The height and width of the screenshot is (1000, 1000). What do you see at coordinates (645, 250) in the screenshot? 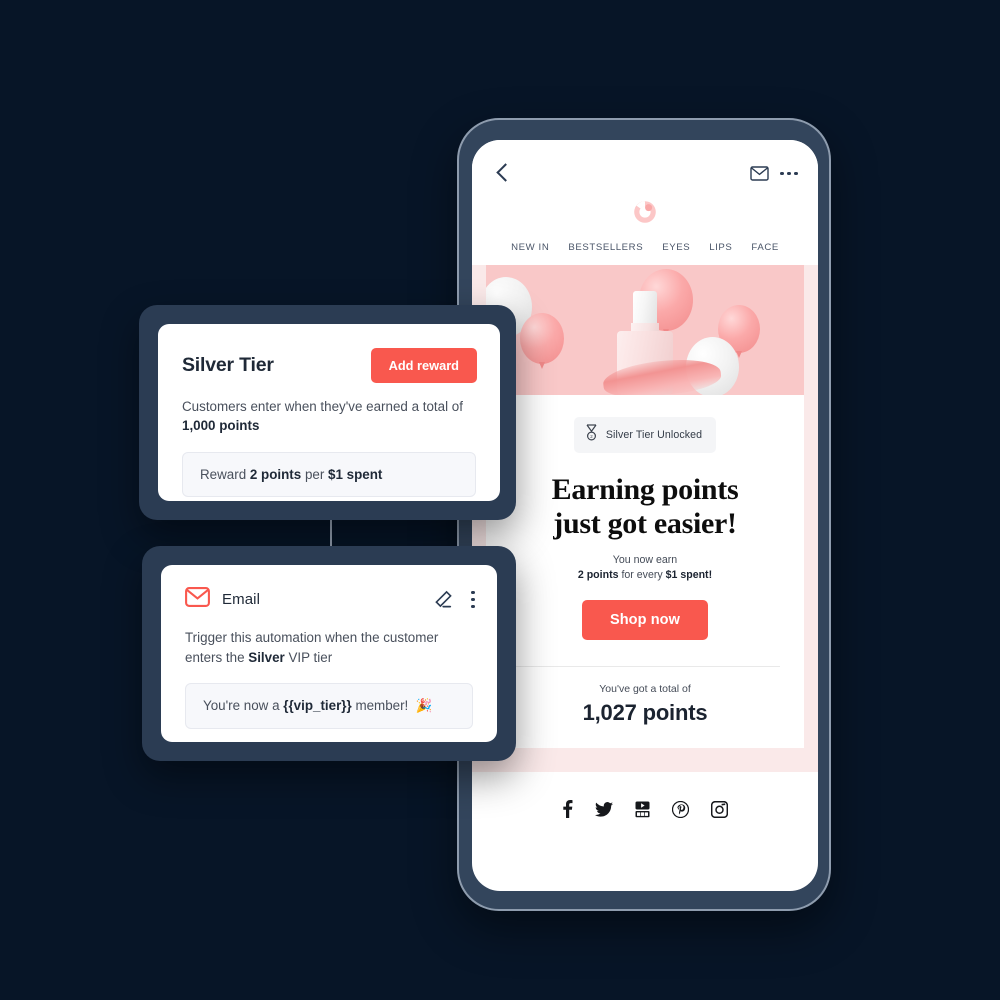
I see `category-nav: NEW IN BESTSELLERS EYES LIPS FACE` at bounding box center [645, 250].